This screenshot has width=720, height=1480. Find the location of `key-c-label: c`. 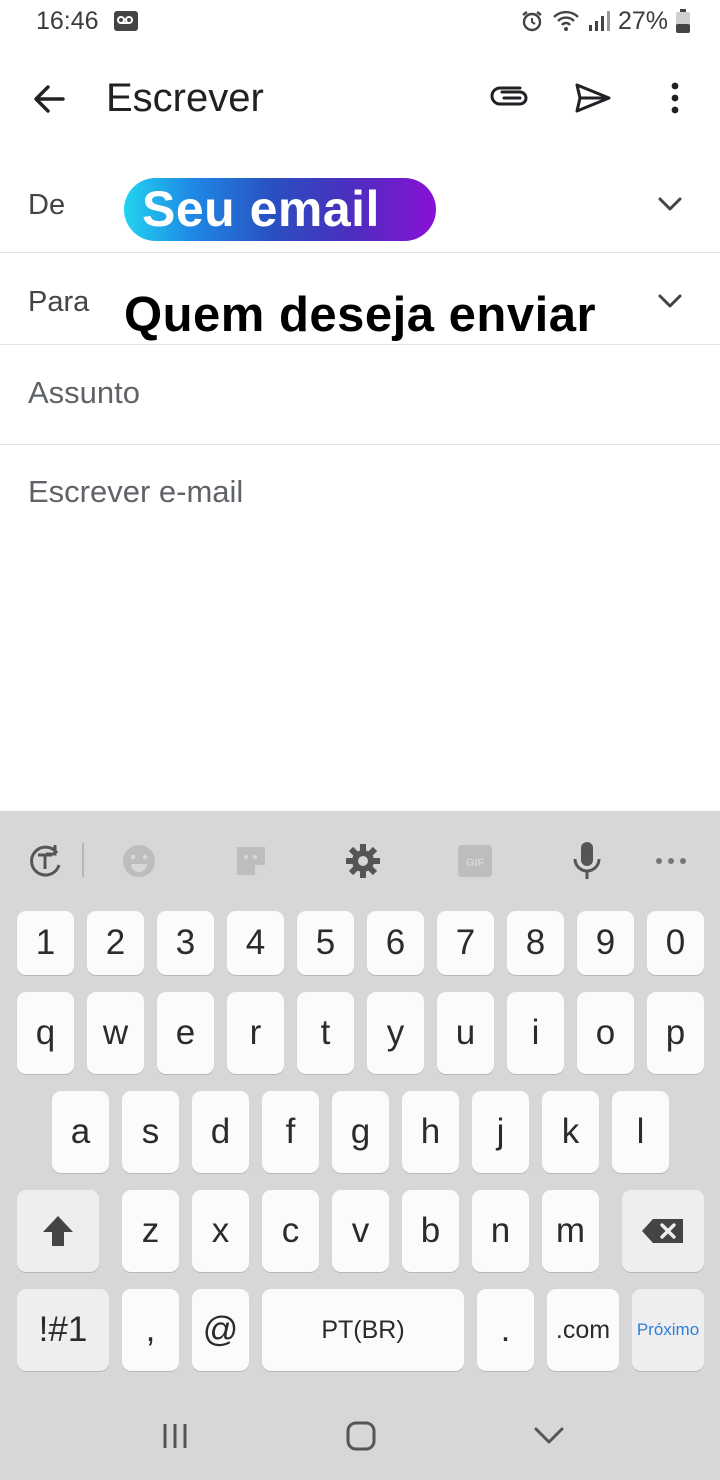

key-c-label: c is located at coordinates (290, 1230).